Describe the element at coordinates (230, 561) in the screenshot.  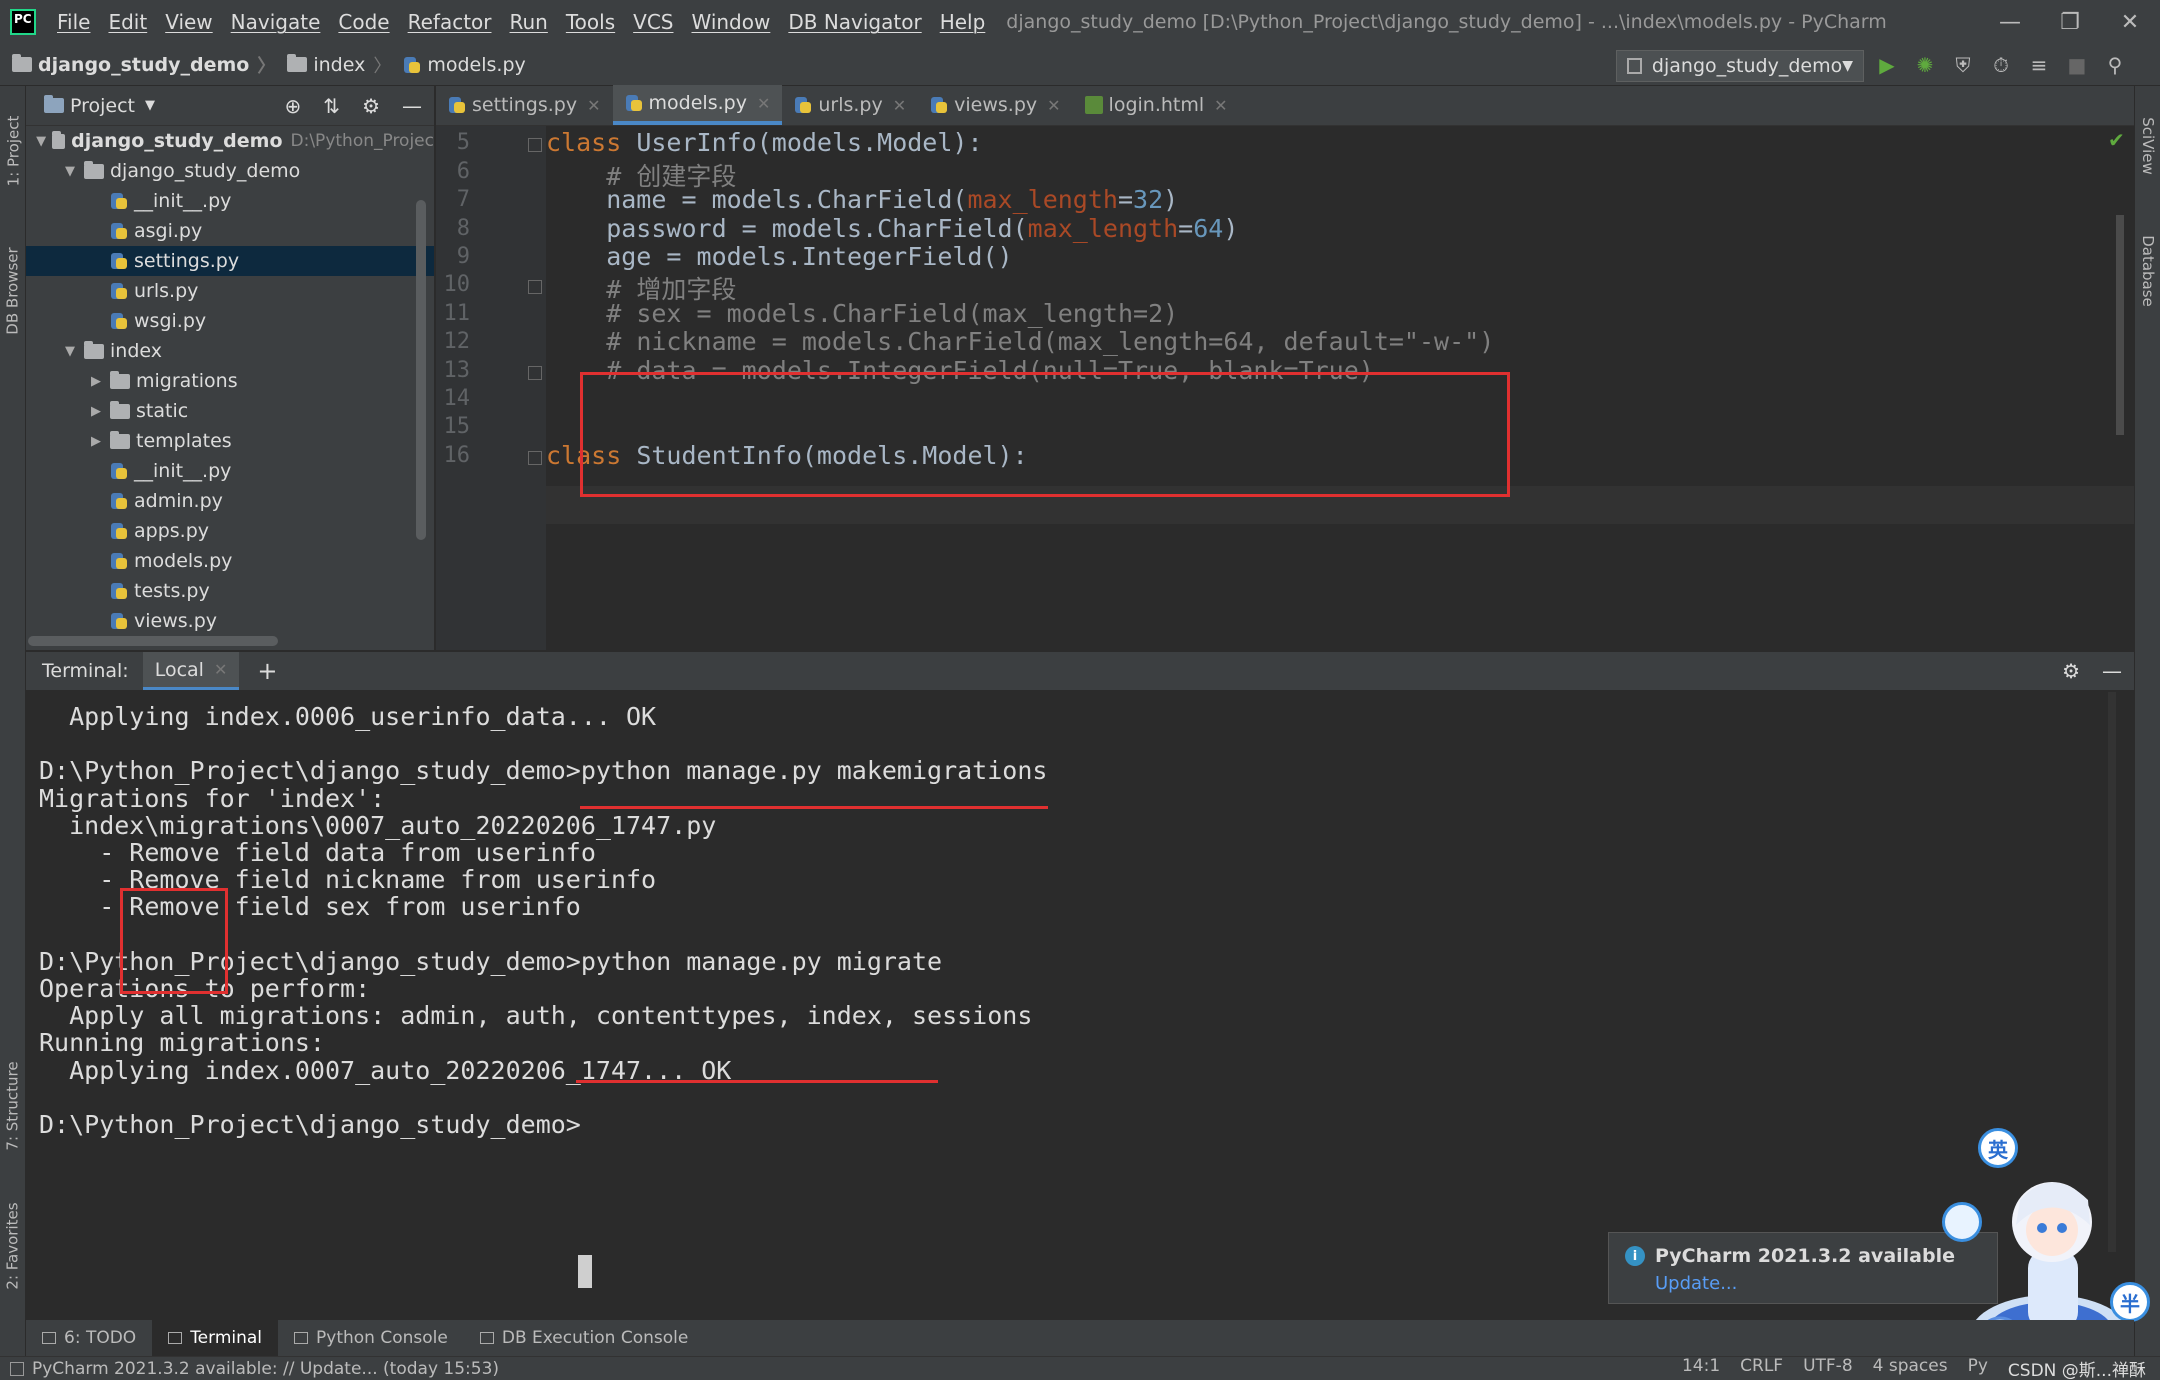
I see `tree-item: models.py` at that location.